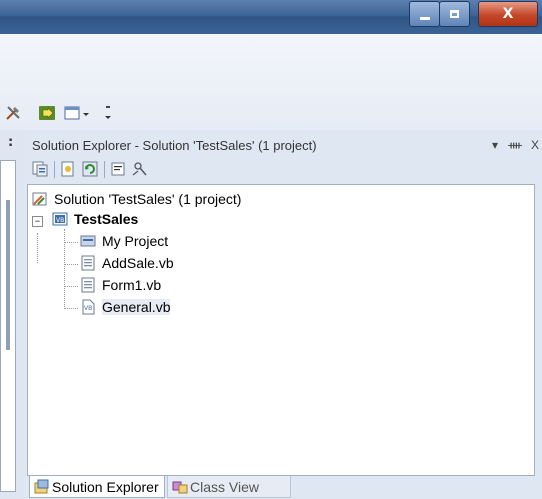 This screenshot has height=499, width=542. I want to click on close-window-button: X, so click(508, 14).